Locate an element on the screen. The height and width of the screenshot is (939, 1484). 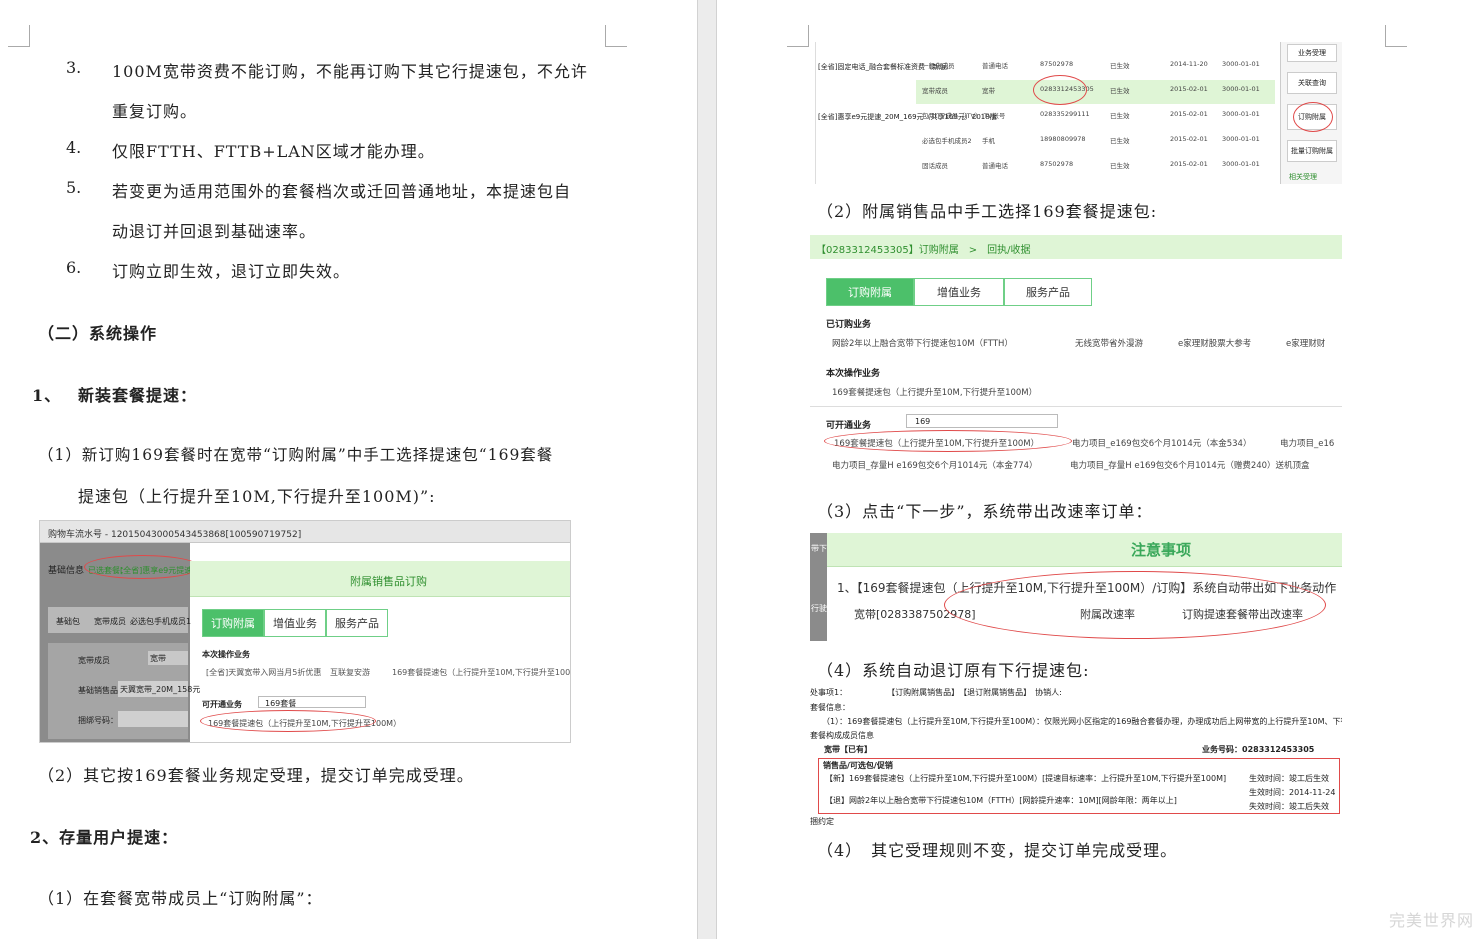
panel-title: 附属销售品订购 is located at coordinates (388, 581).